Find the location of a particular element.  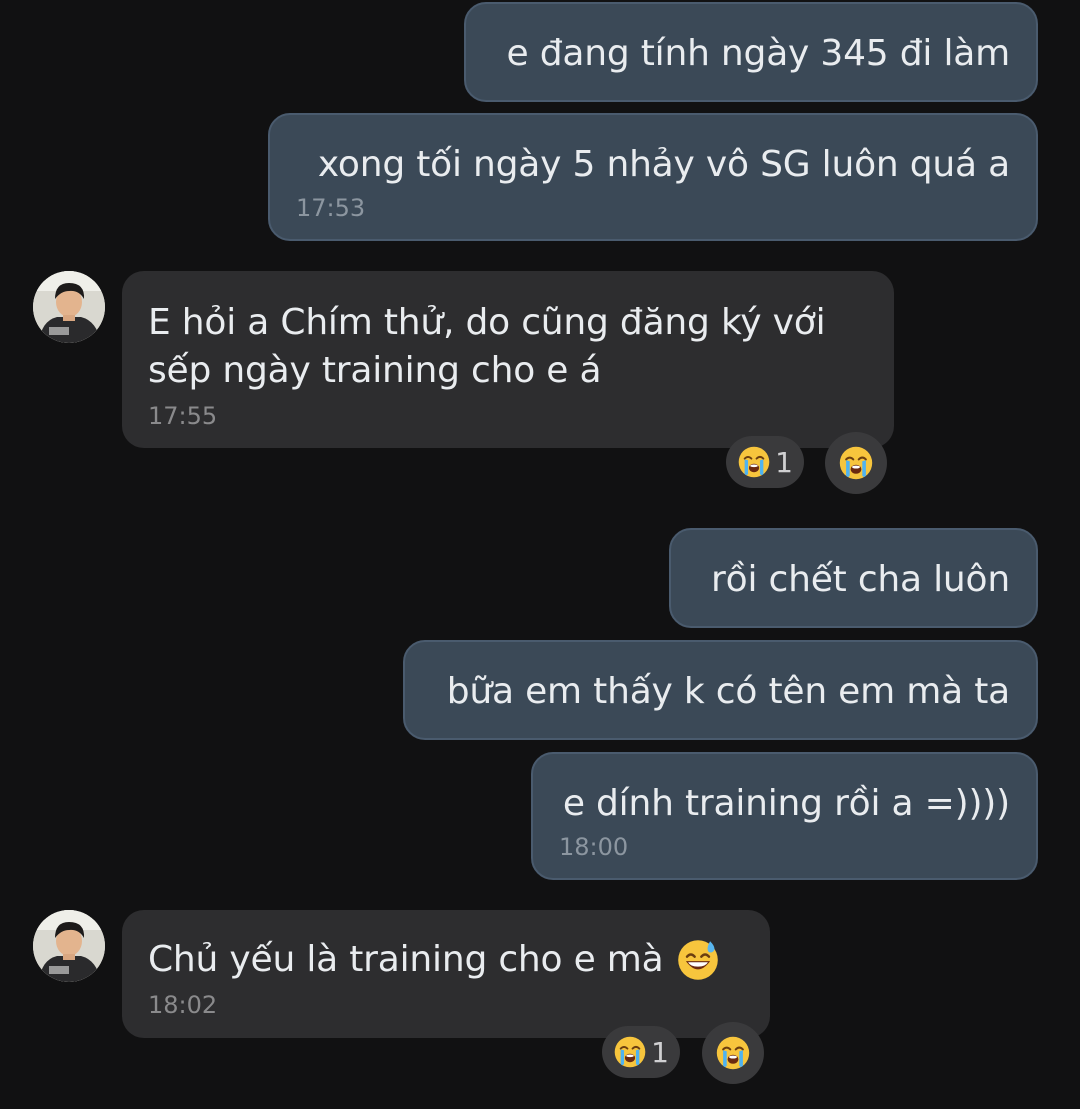

outgoing-message: bữa em thấy k có tên em mà ta is located at coordinates (720, 690).